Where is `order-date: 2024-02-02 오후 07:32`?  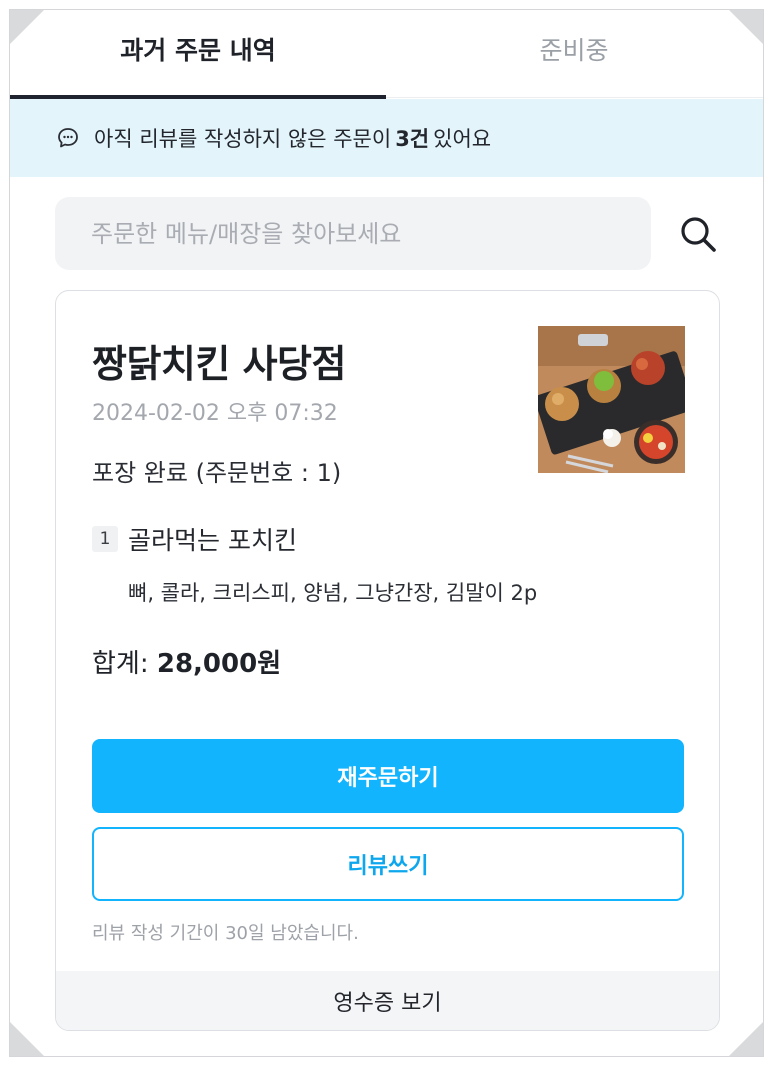
order-date: 2024-02-02 오후 07:32 is located at coordinates (215, 413).